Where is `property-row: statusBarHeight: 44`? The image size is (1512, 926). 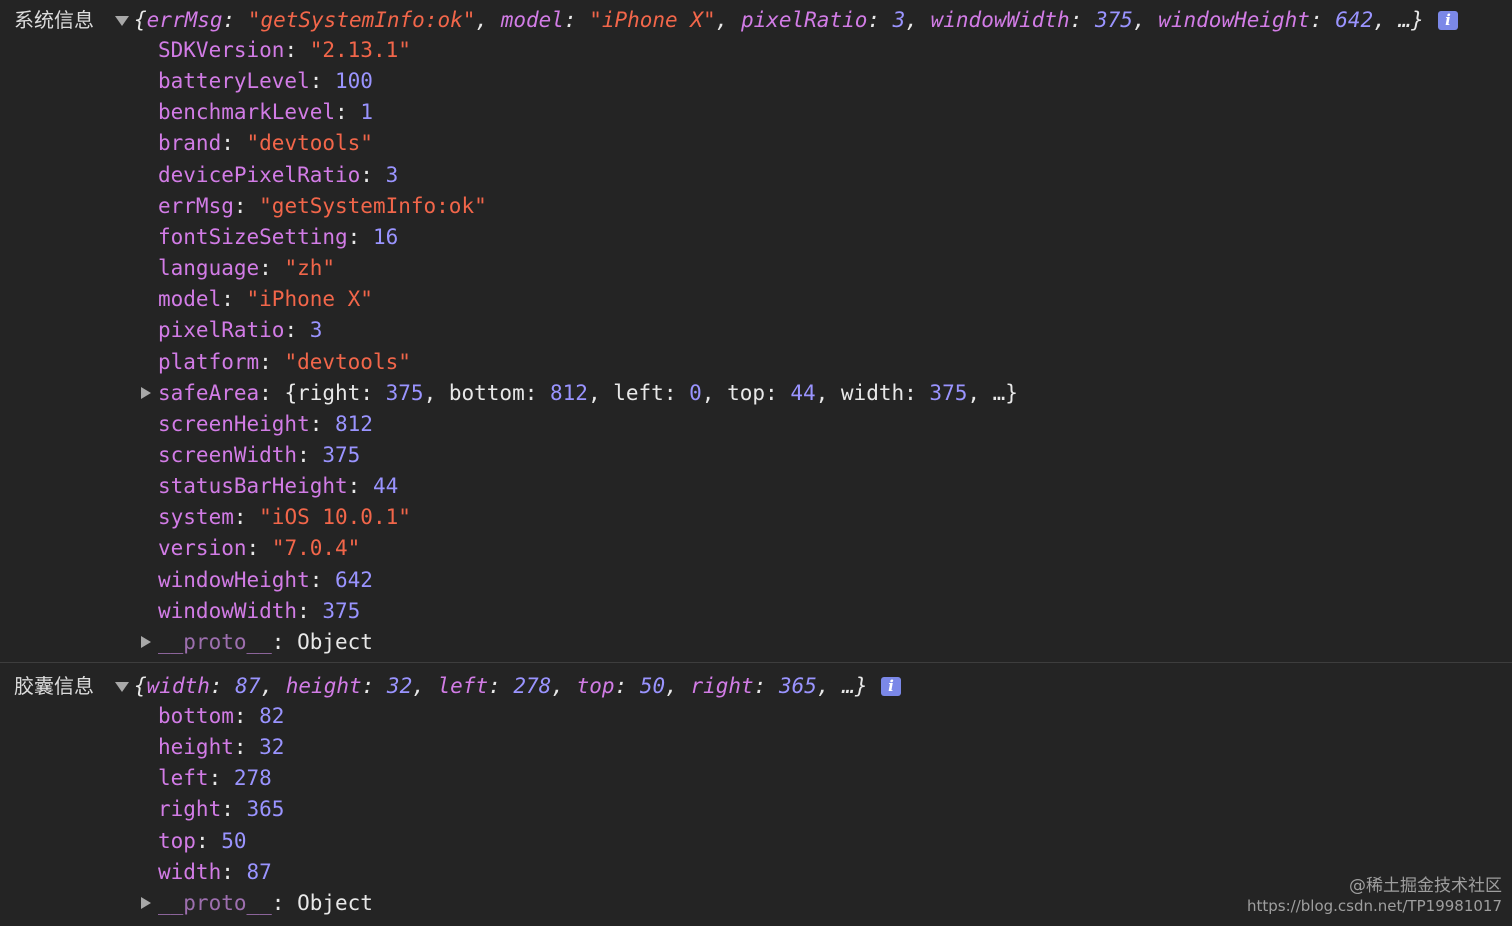
property-row: statusBarHeight: 44 is located at coordinates (278, 486).